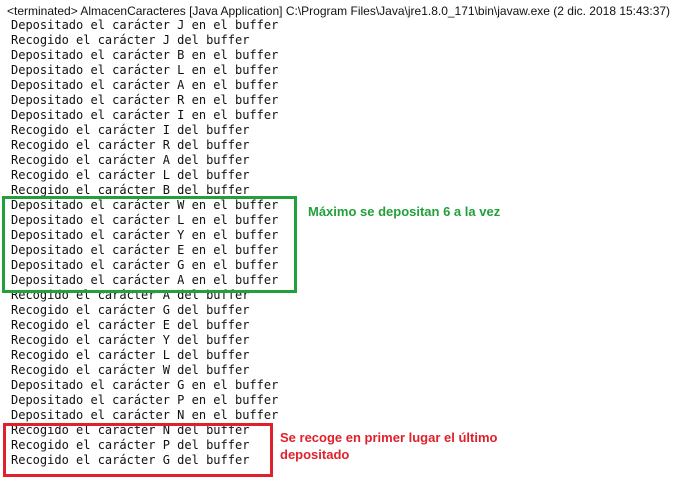  Describe the element at coordinates (130, 130) in the screenshot. I see `console-line: Recogido el carácter I del buffer` at that location.